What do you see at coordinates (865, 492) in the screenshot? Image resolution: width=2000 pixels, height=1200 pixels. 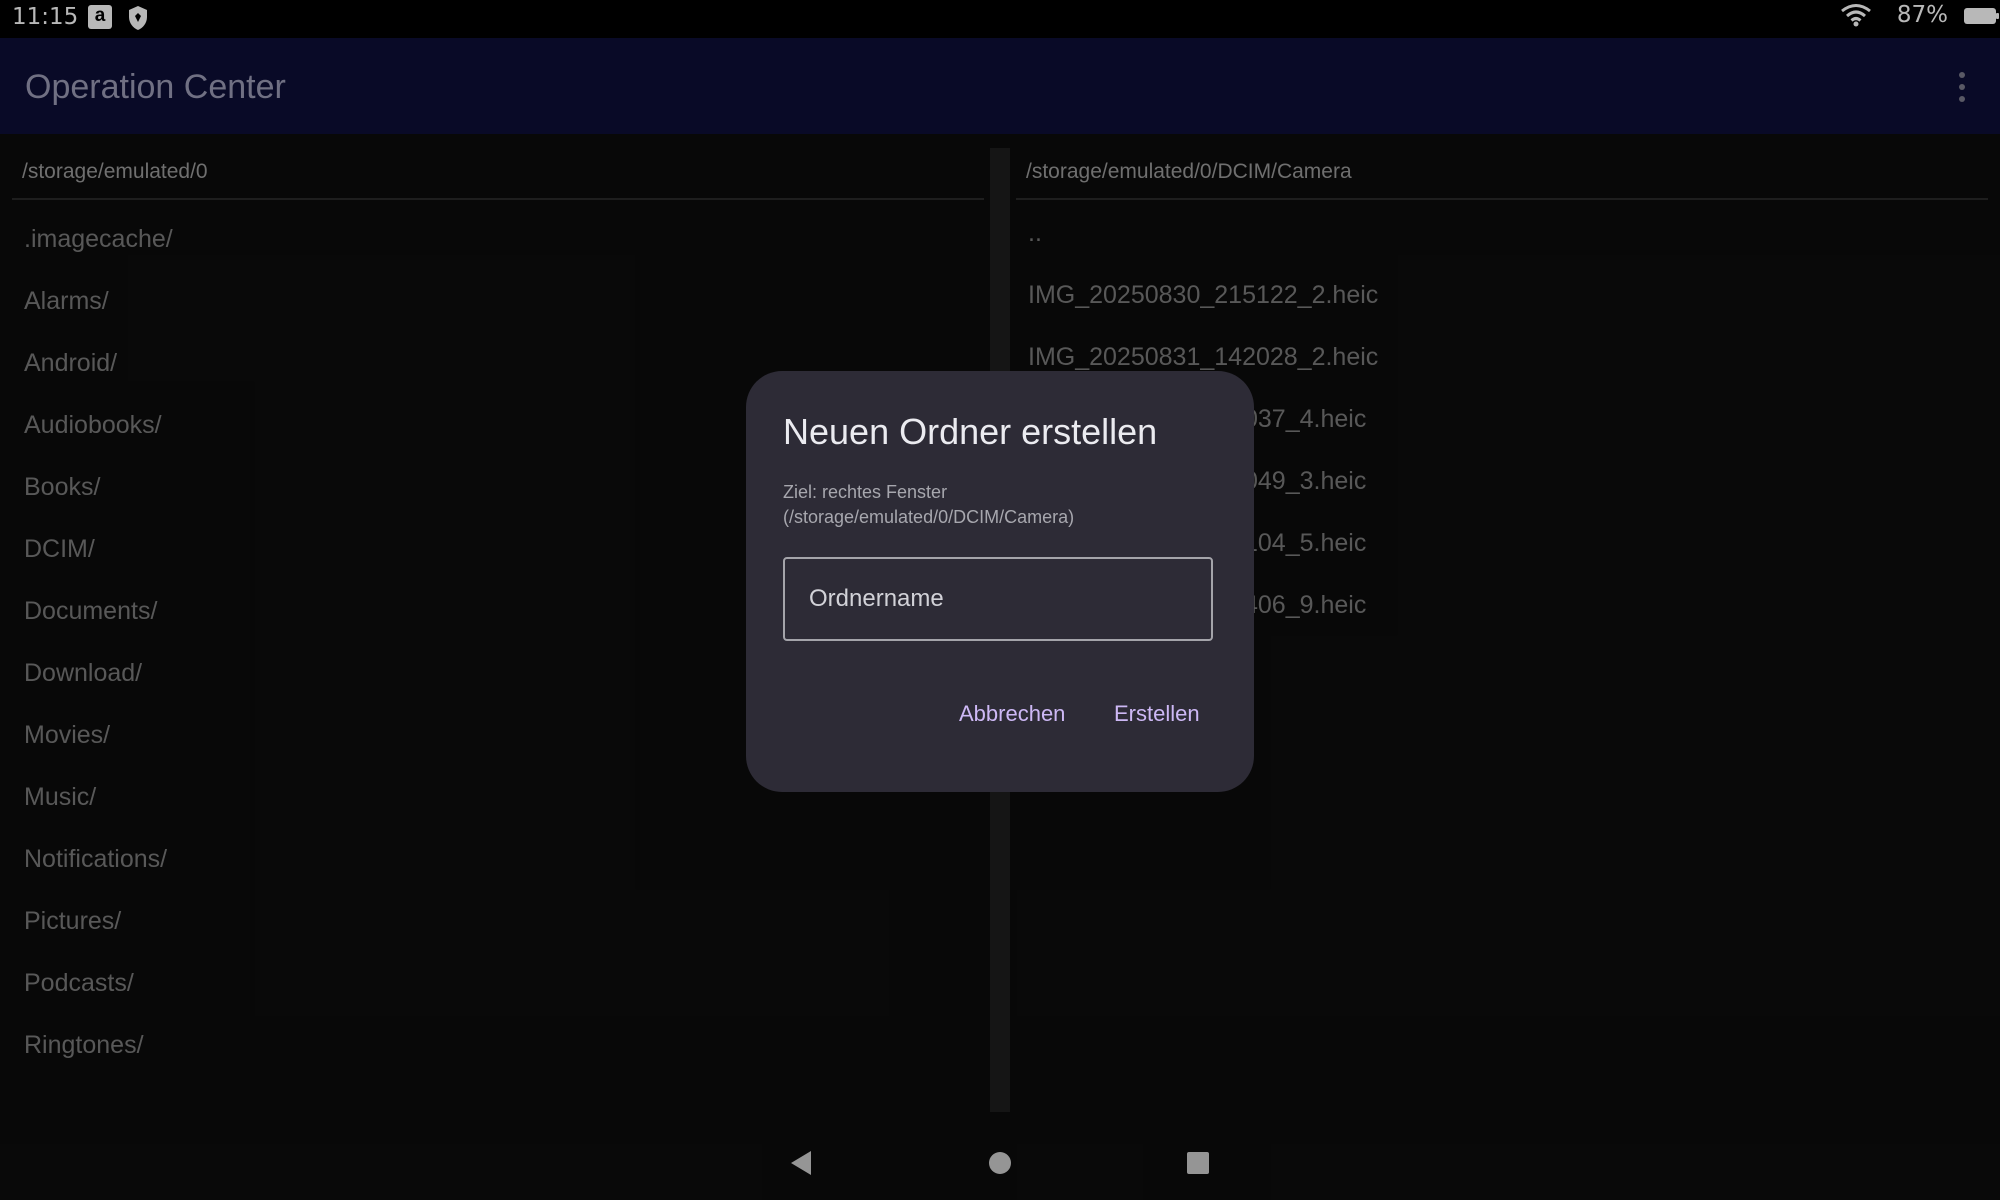 I see `dialog-message-line: Ziel: rechtes Fenster` at bounding box center [865, 492].